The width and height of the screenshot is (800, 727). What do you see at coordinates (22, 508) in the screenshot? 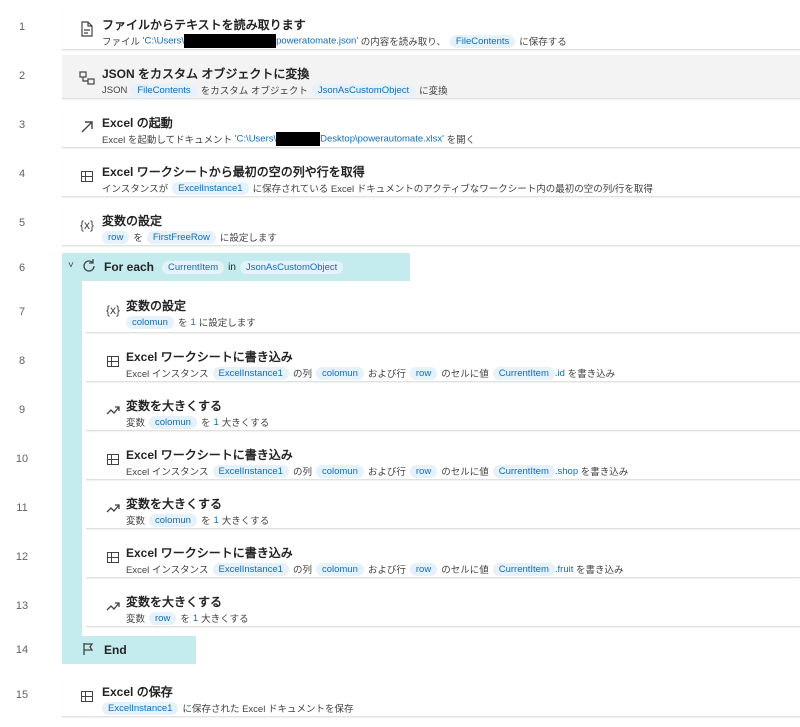
I see `line-number: 11` at bounding box center [22, 508].